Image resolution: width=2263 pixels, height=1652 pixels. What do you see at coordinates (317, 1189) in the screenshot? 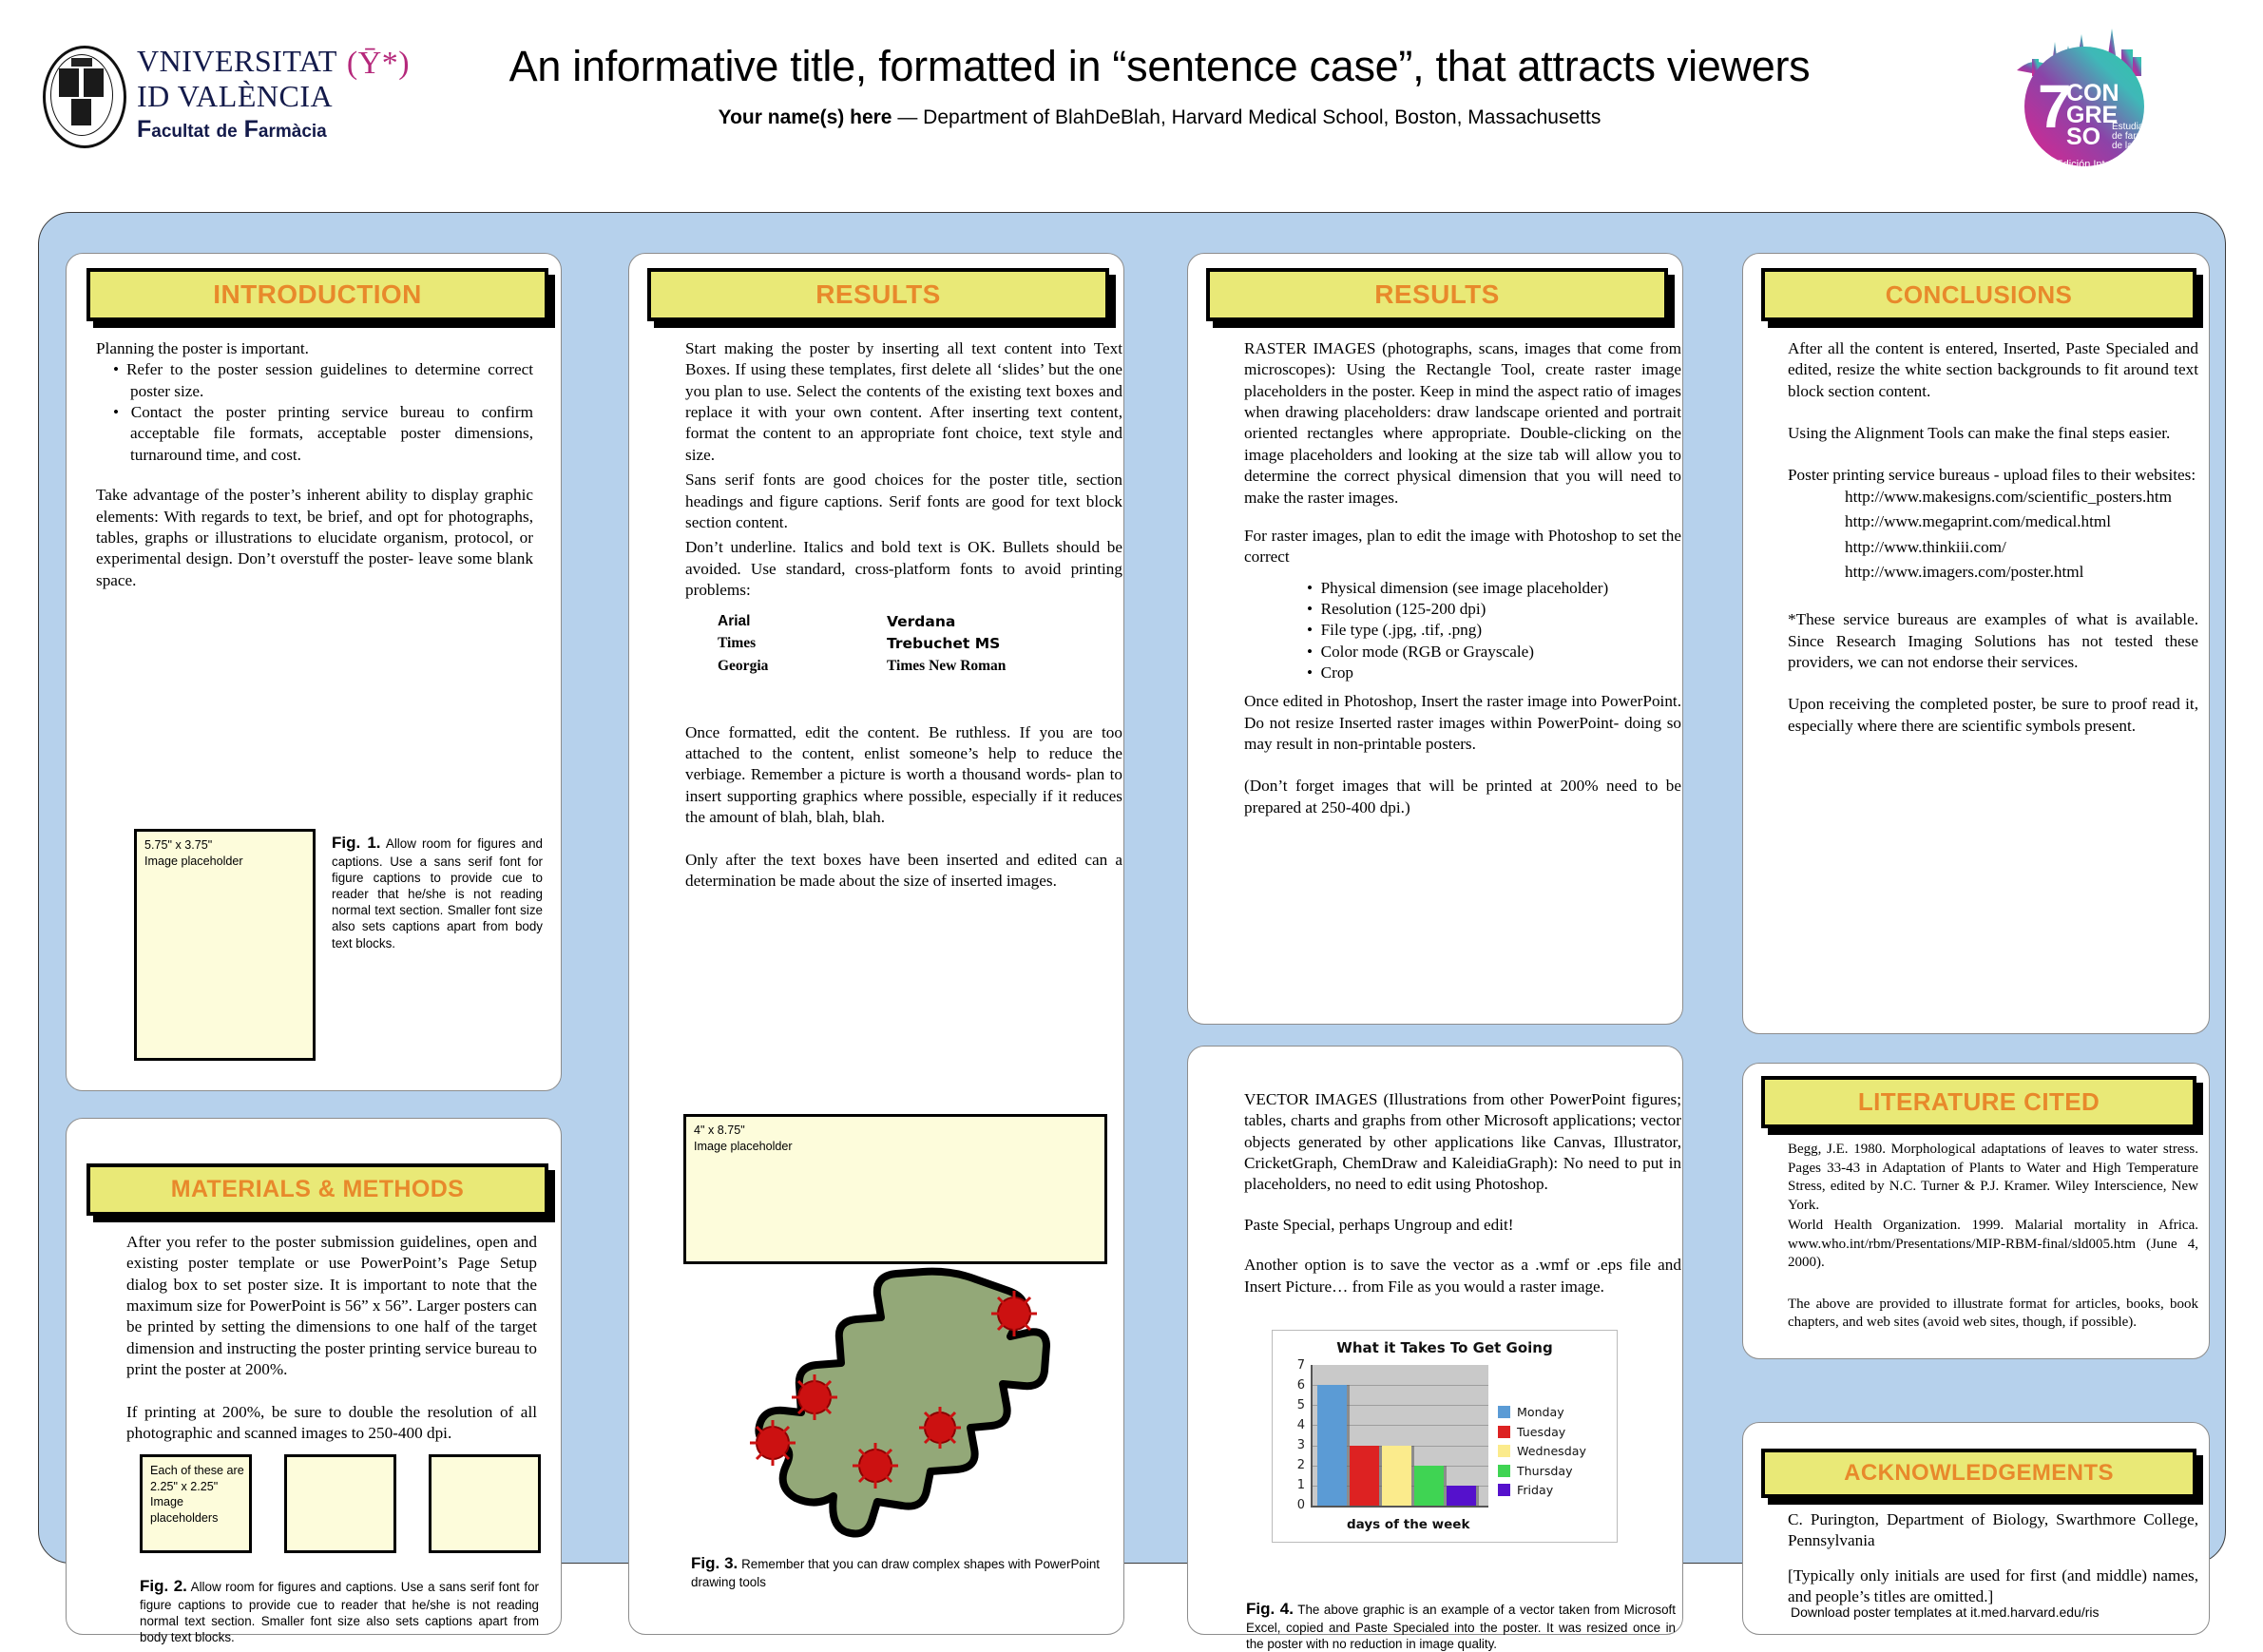
I see `section-heading-materials: MATERIALS & METHODS` at bounding box center [317, 1189].